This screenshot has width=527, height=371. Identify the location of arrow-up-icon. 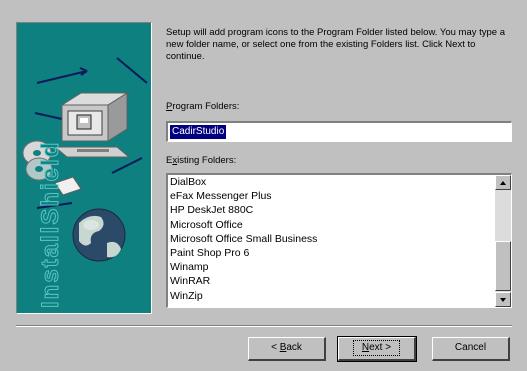
(503, 183).